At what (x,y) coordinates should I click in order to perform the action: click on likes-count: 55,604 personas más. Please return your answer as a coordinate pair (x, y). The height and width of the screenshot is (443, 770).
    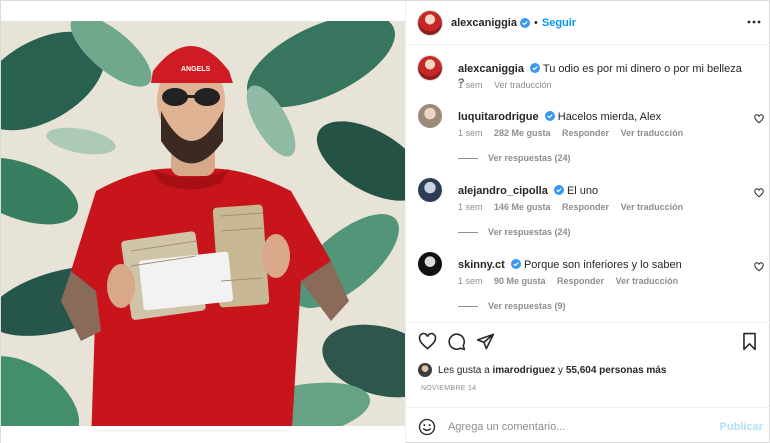
    Looking at the image, I should click on (616, 370).